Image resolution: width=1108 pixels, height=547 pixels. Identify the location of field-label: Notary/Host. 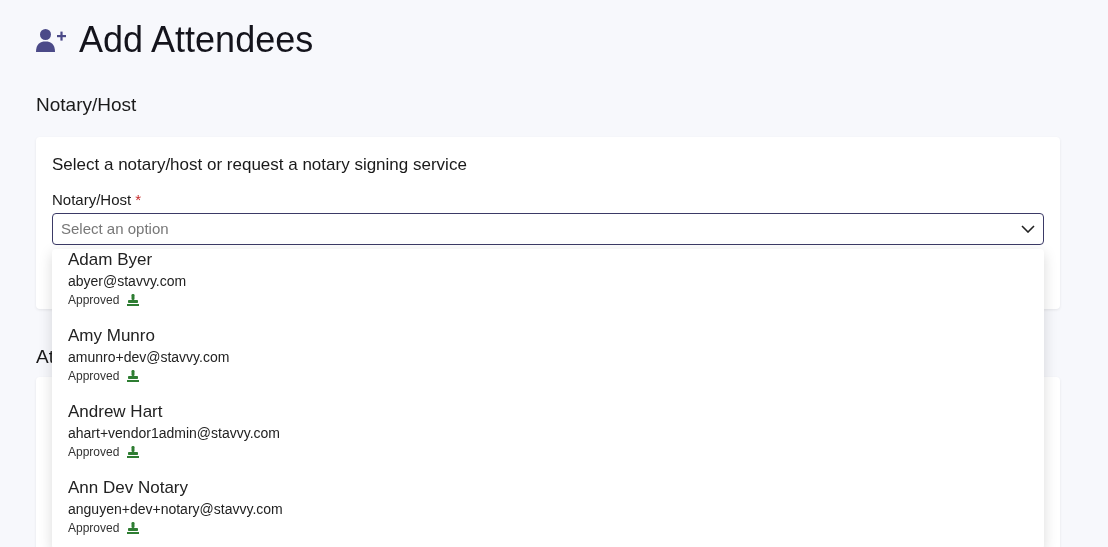
(92, 200).